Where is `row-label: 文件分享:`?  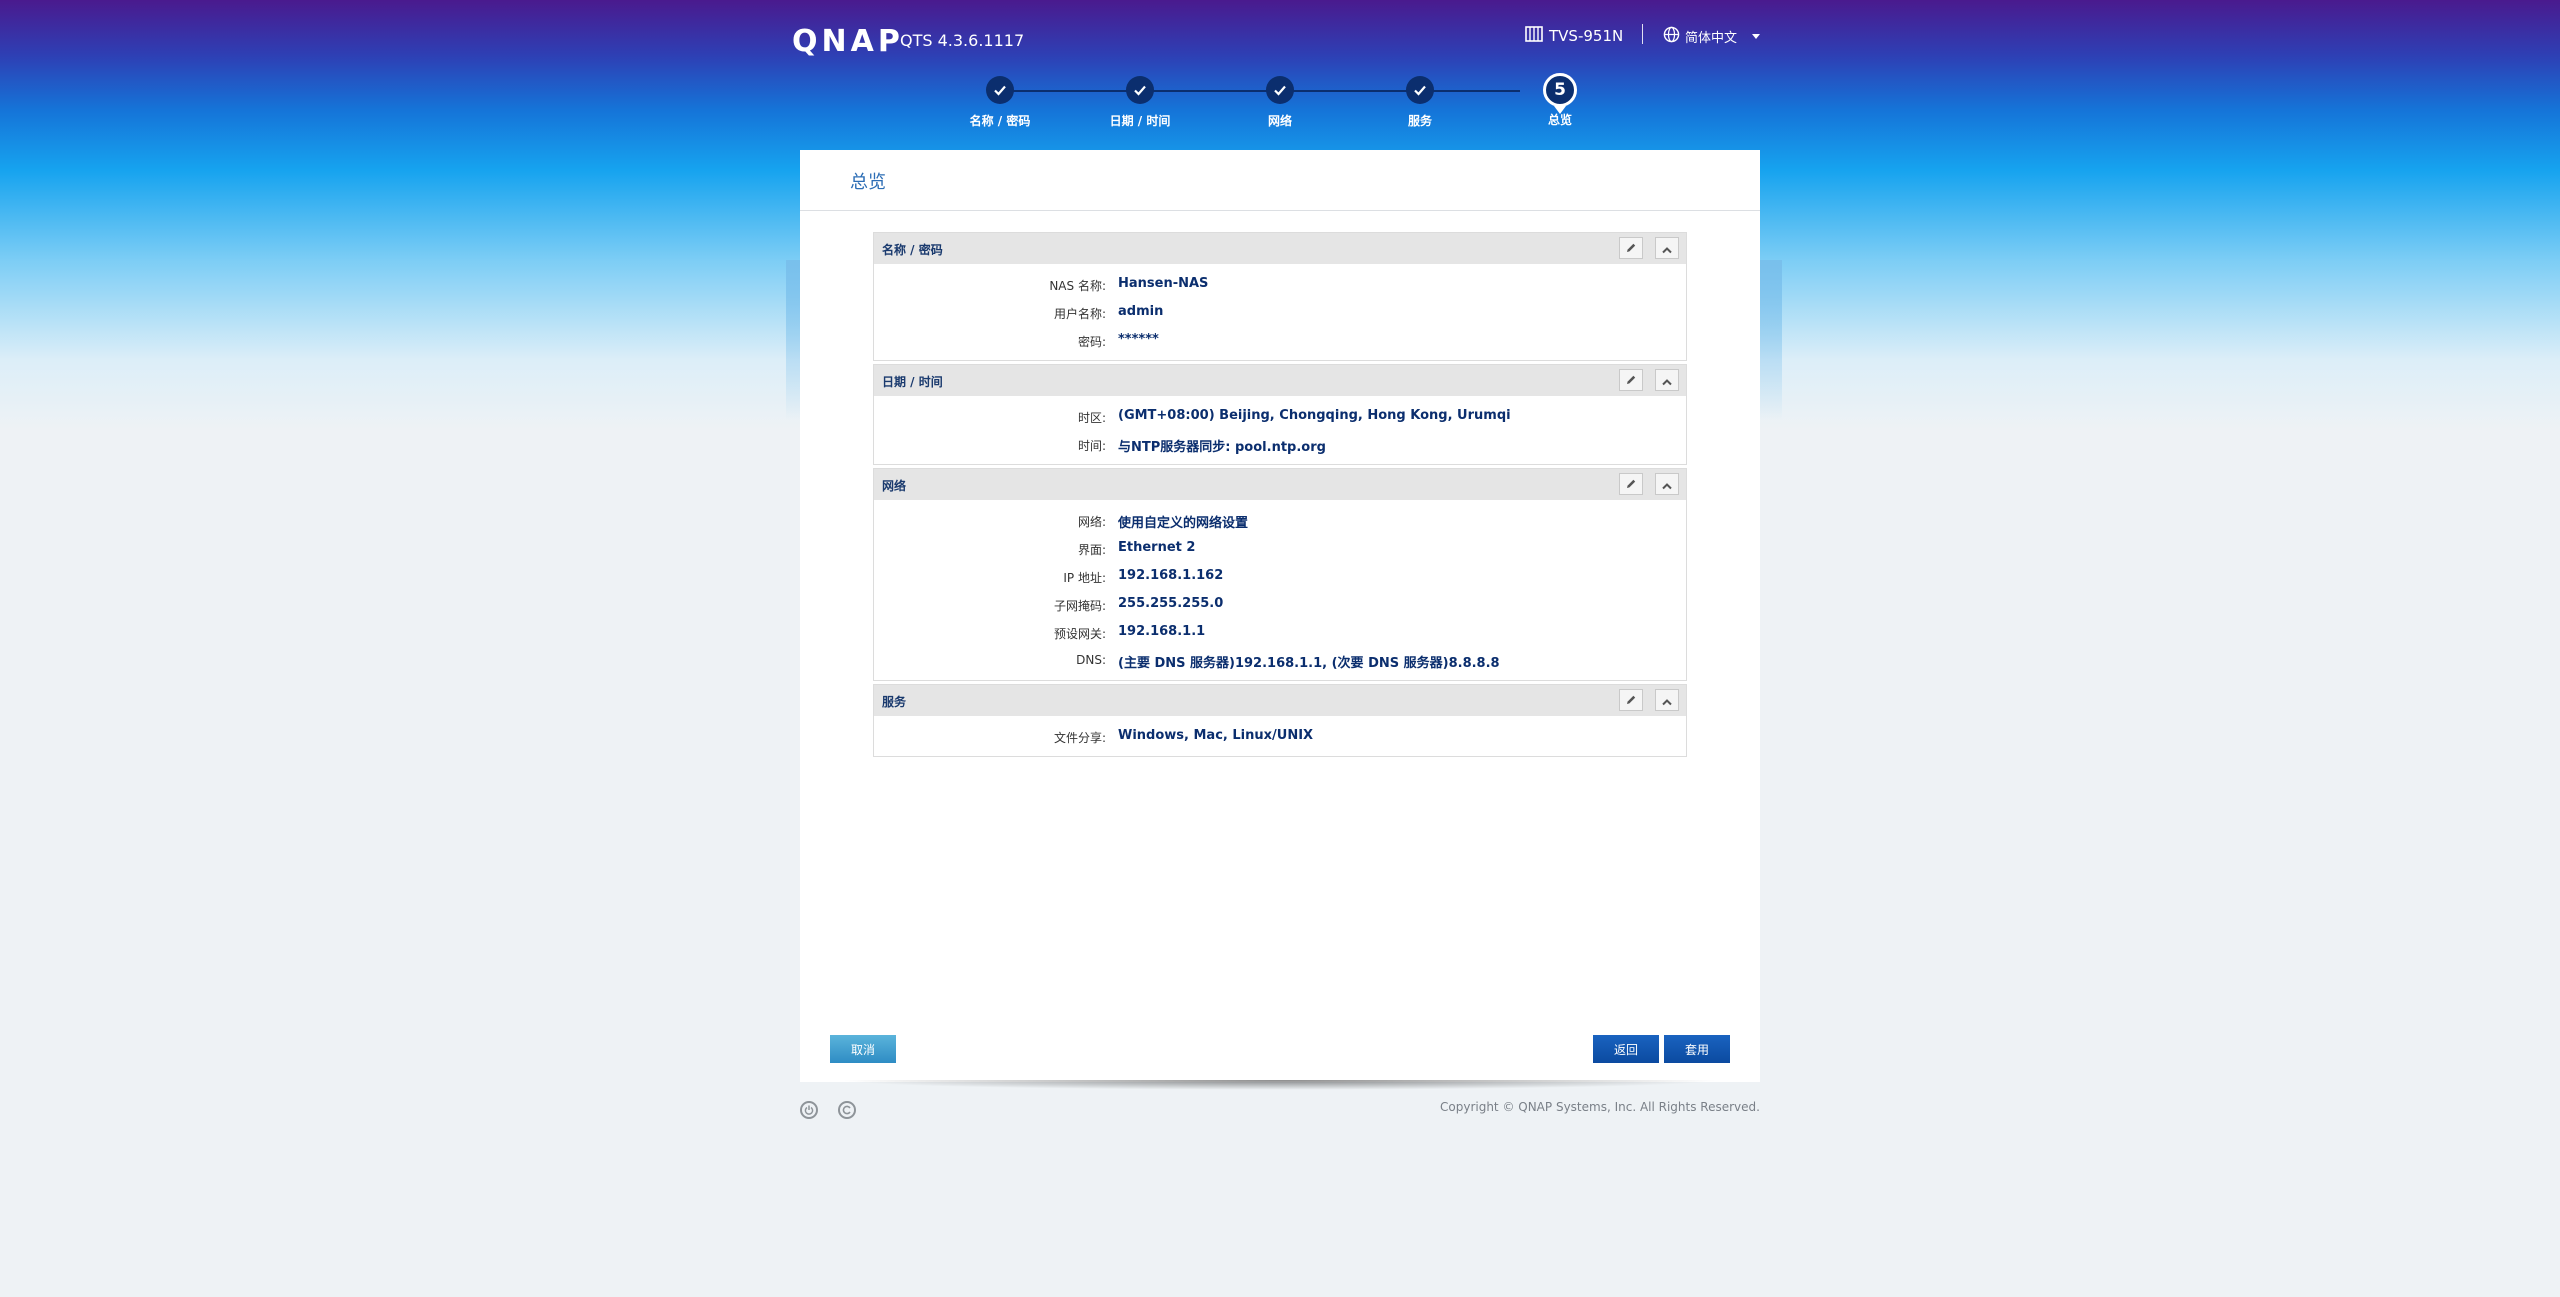 row-label: 文件分享: is located at coordinates (1079, 738).